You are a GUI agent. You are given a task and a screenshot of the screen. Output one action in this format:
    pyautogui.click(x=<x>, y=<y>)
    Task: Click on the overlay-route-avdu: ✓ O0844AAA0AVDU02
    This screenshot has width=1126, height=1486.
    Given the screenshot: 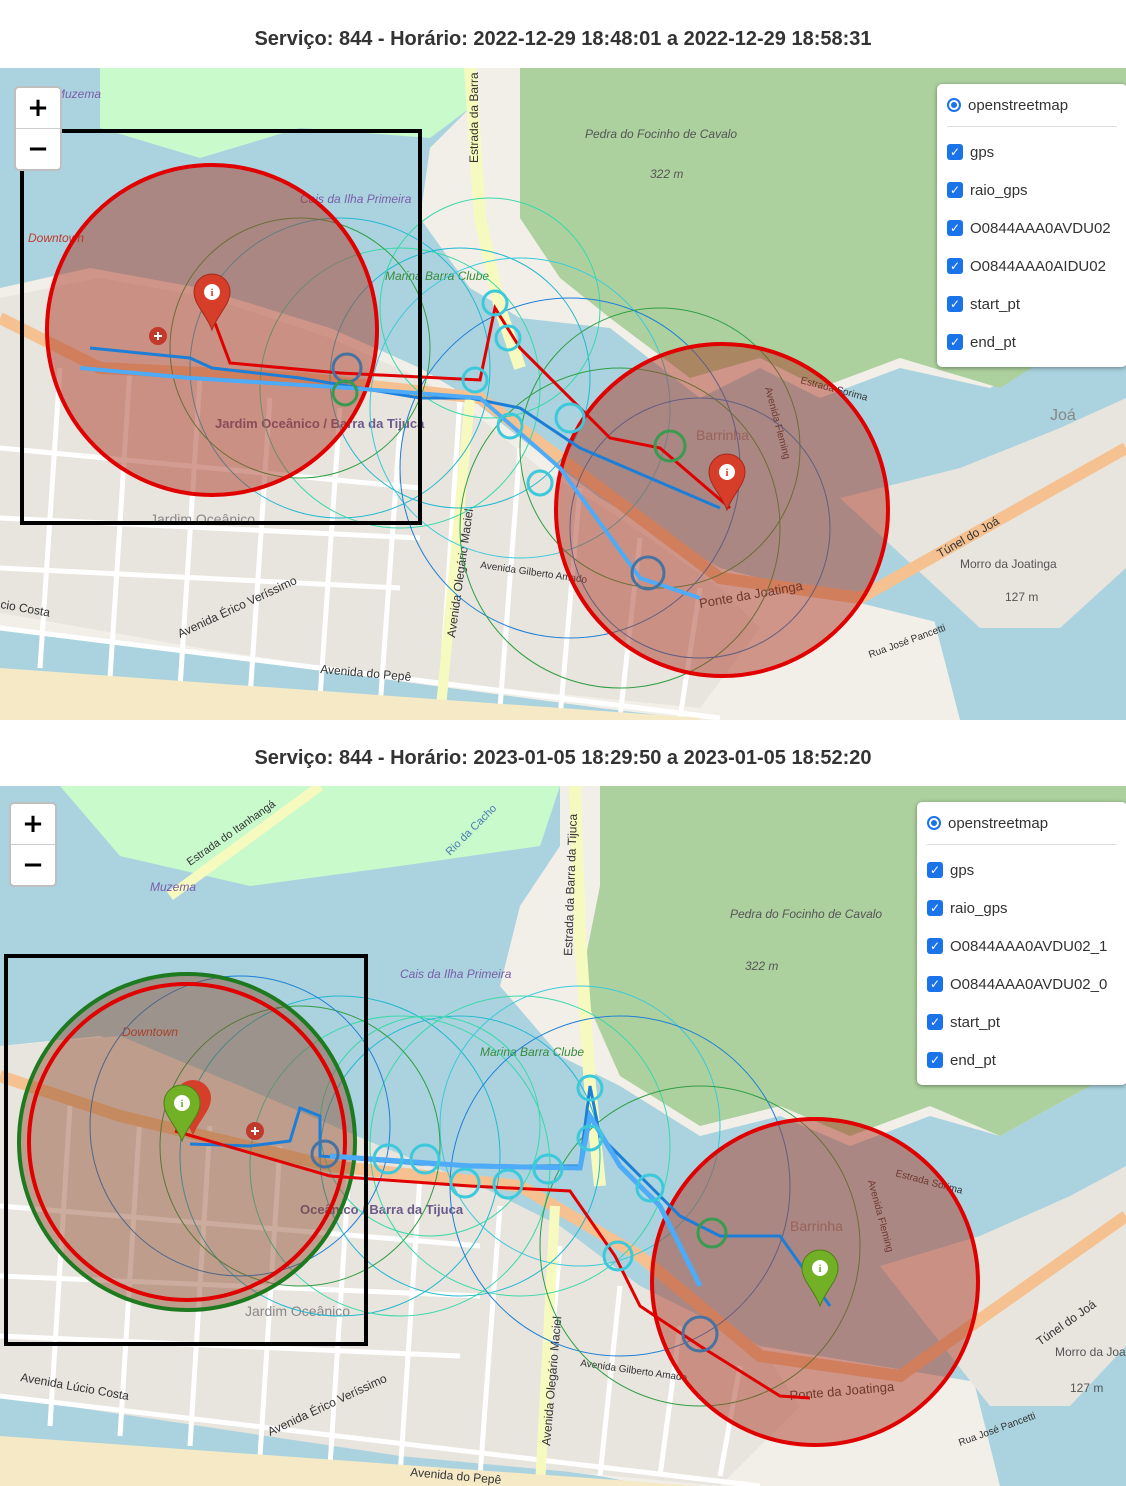 What is the action you would take?
    pyautogui.click(x=1032, y=228)
    